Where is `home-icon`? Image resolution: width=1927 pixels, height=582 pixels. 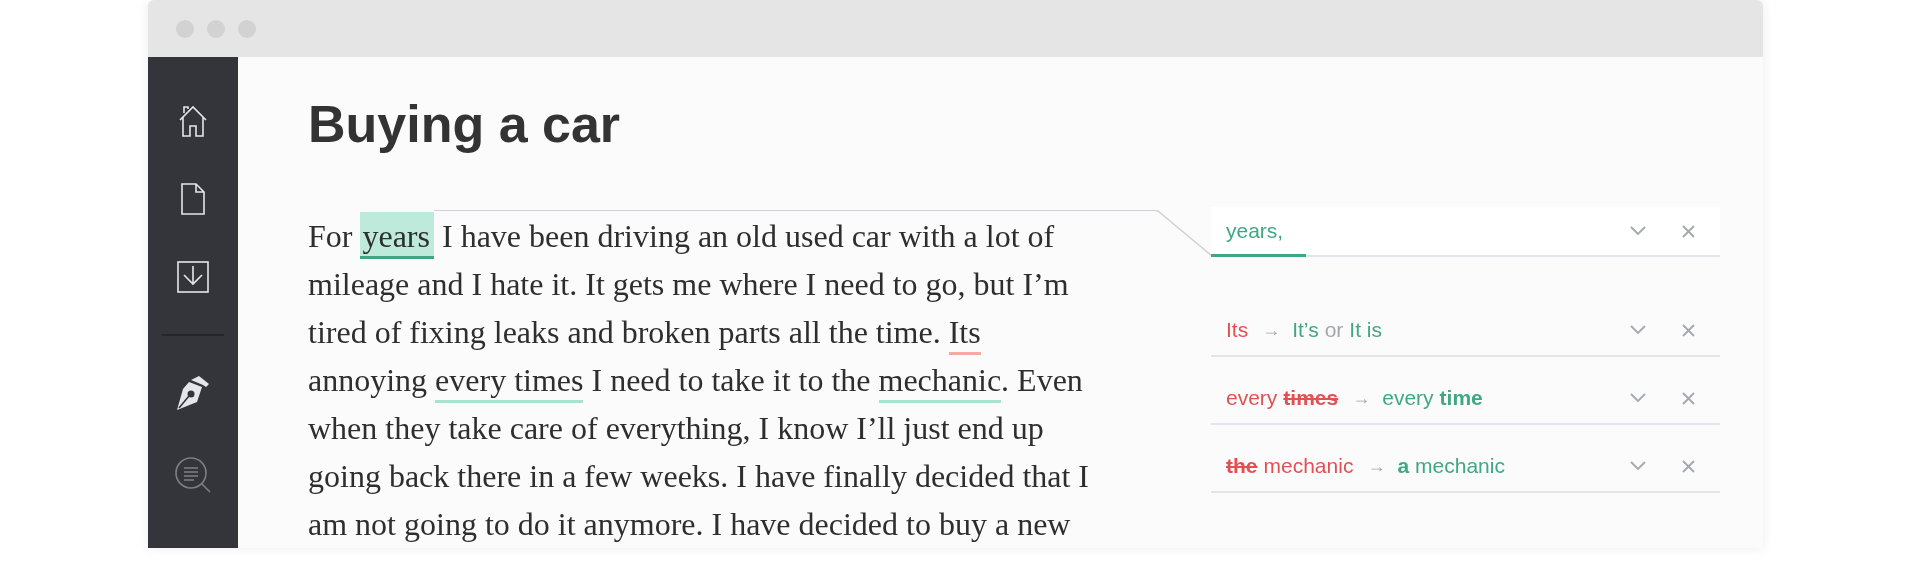
home-icon is located at coordinates (193, 121).